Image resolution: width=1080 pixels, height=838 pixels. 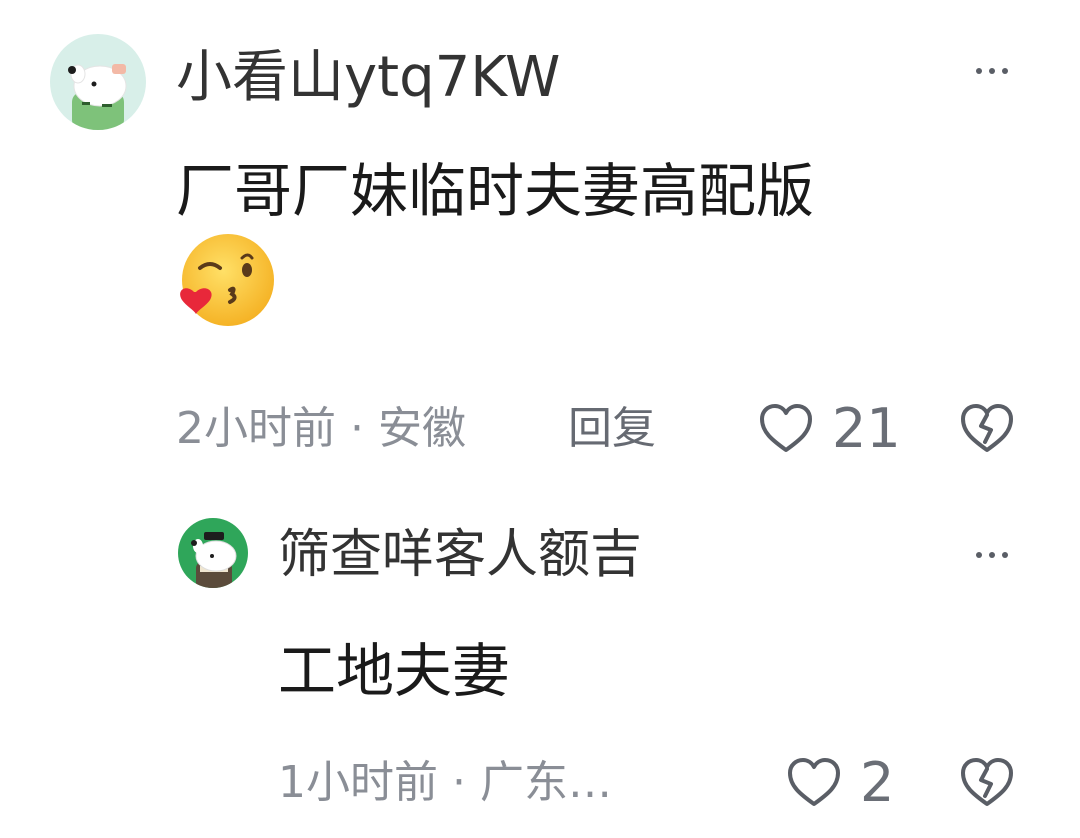 I want to click on comment-time: 2小时前, so click(x=256, y=428).